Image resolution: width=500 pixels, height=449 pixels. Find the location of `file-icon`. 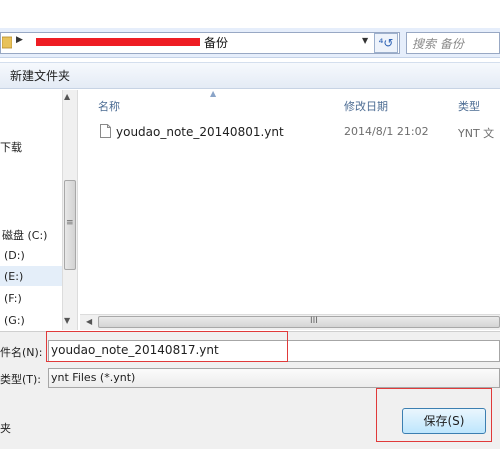

file-icon is located at coordinates (105, 131).